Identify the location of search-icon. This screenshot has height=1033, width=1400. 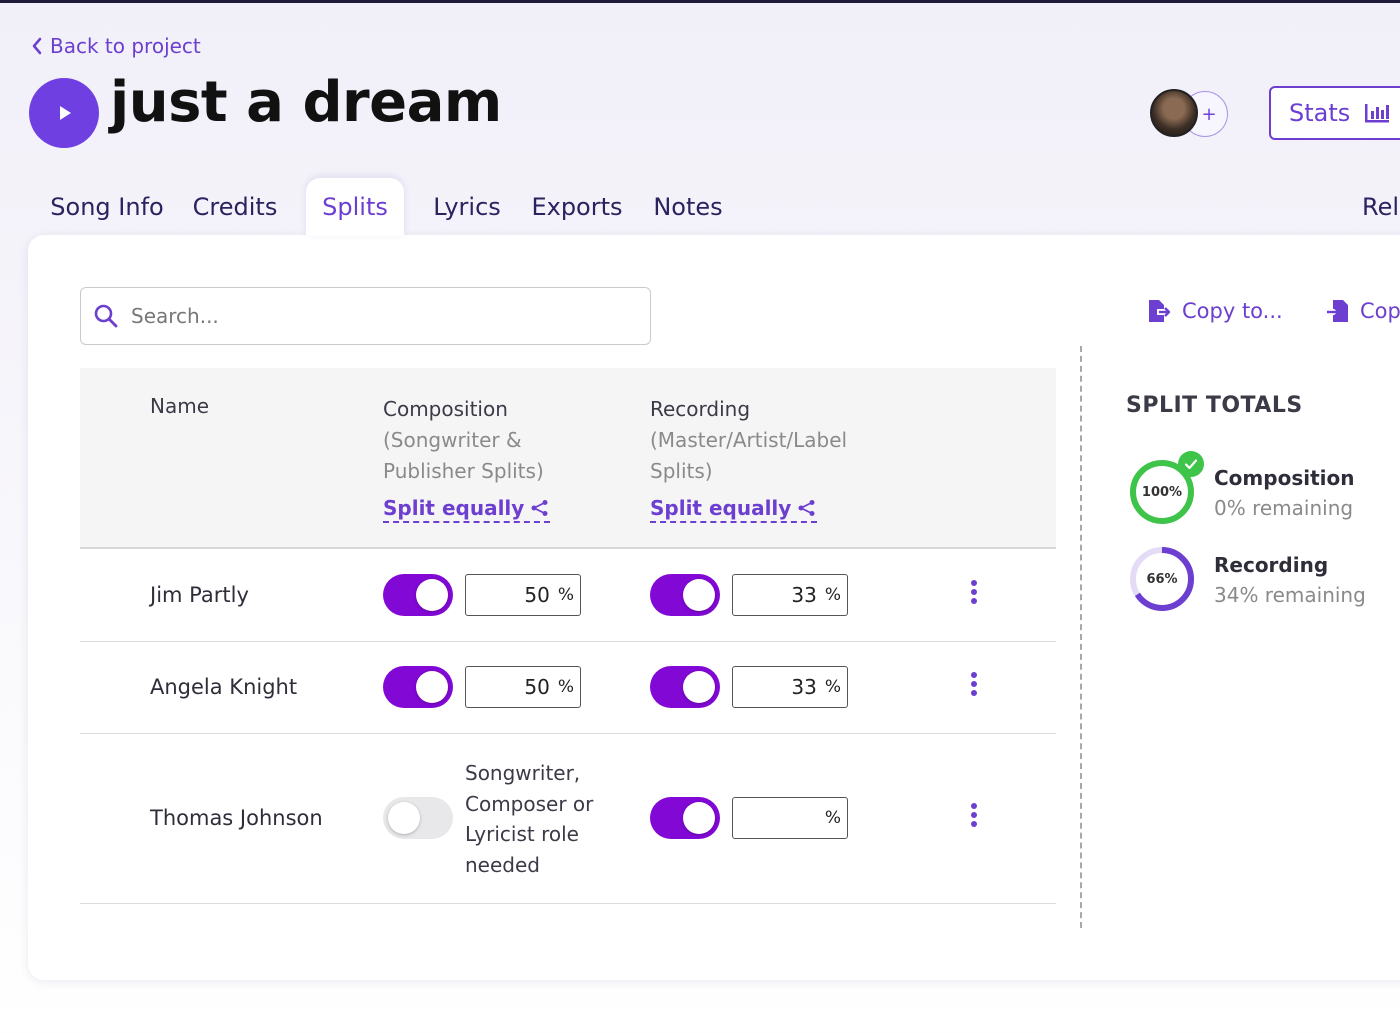
(106, 316).